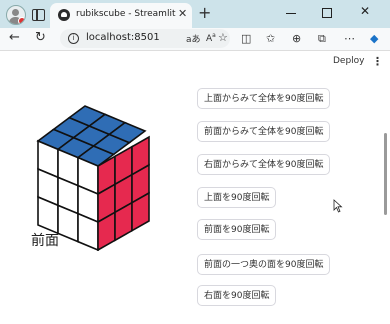 This screenshot has height=324, width=390. I want to click on window-close-icon: ✕, so click(365, 11).